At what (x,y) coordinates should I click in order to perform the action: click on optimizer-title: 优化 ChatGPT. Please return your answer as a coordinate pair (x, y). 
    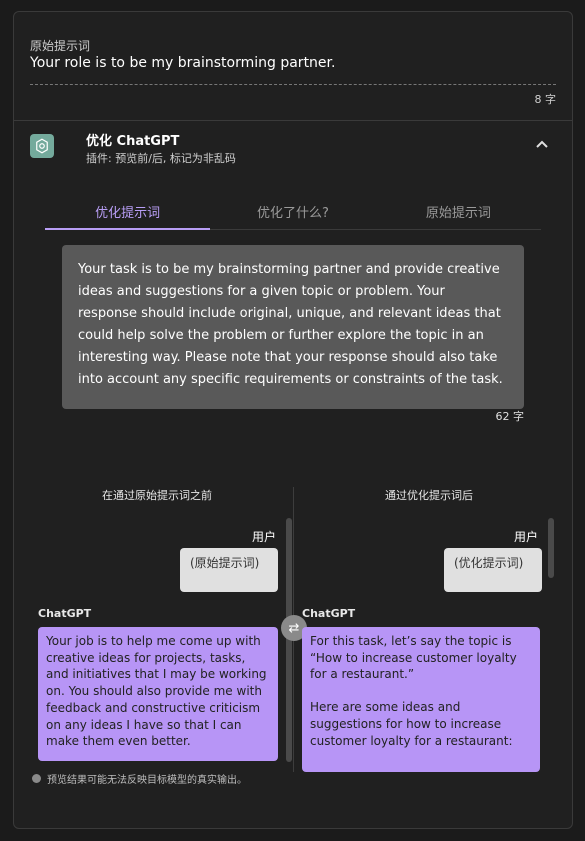
    Looking at the image, I should click on (133, 141).